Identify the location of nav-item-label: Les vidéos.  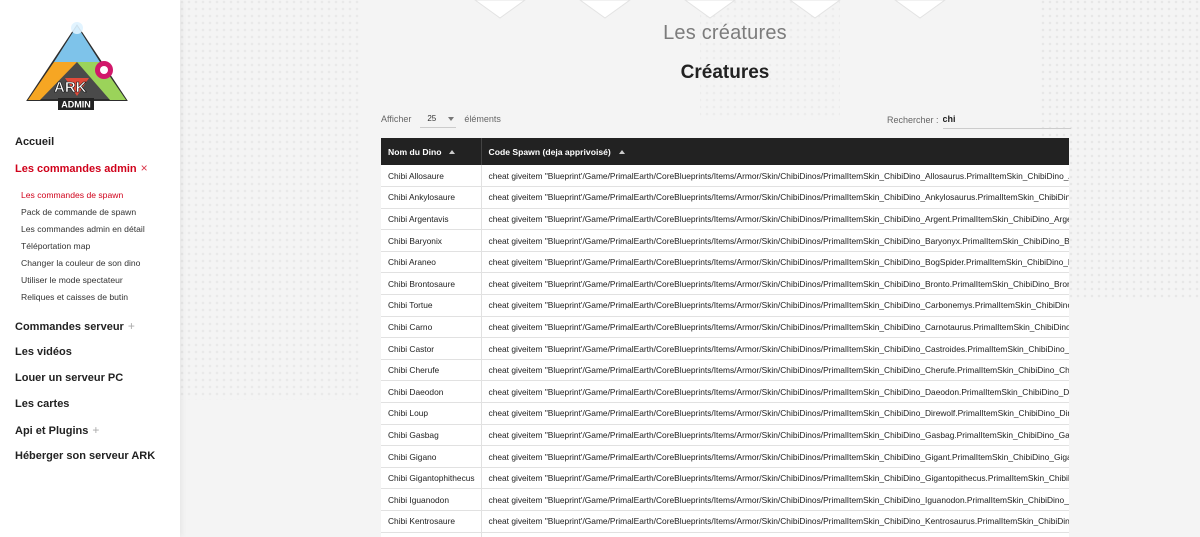
(43, 352).